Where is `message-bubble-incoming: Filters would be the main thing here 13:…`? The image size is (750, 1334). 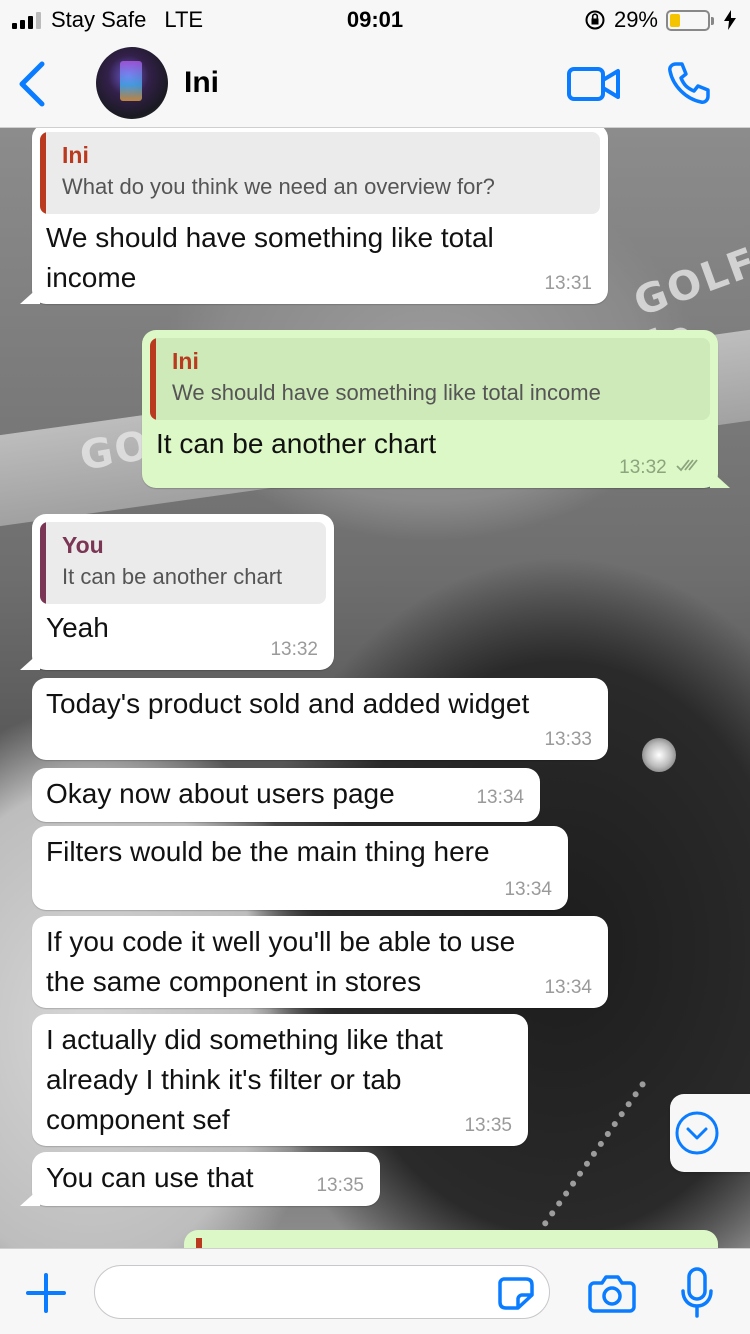
message-bubble-incoming: Filters would be the main thing here 13:… is located at coordinates (300, 868).